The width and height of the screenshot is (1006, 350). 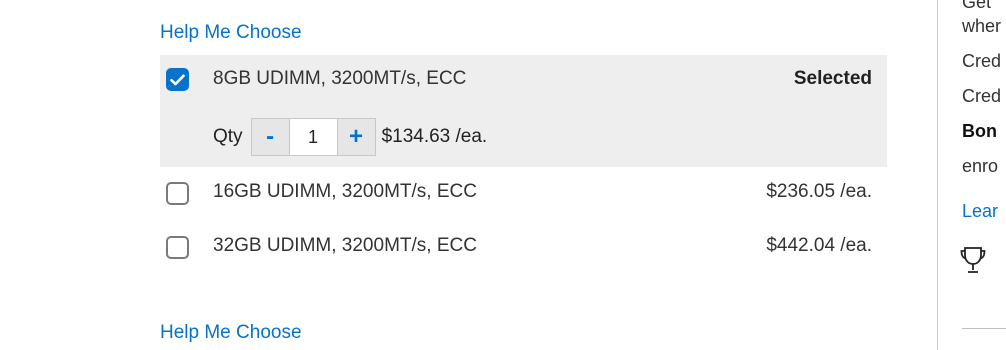 I want to click on qty-increment-button: +, so click(x=356, y=137).